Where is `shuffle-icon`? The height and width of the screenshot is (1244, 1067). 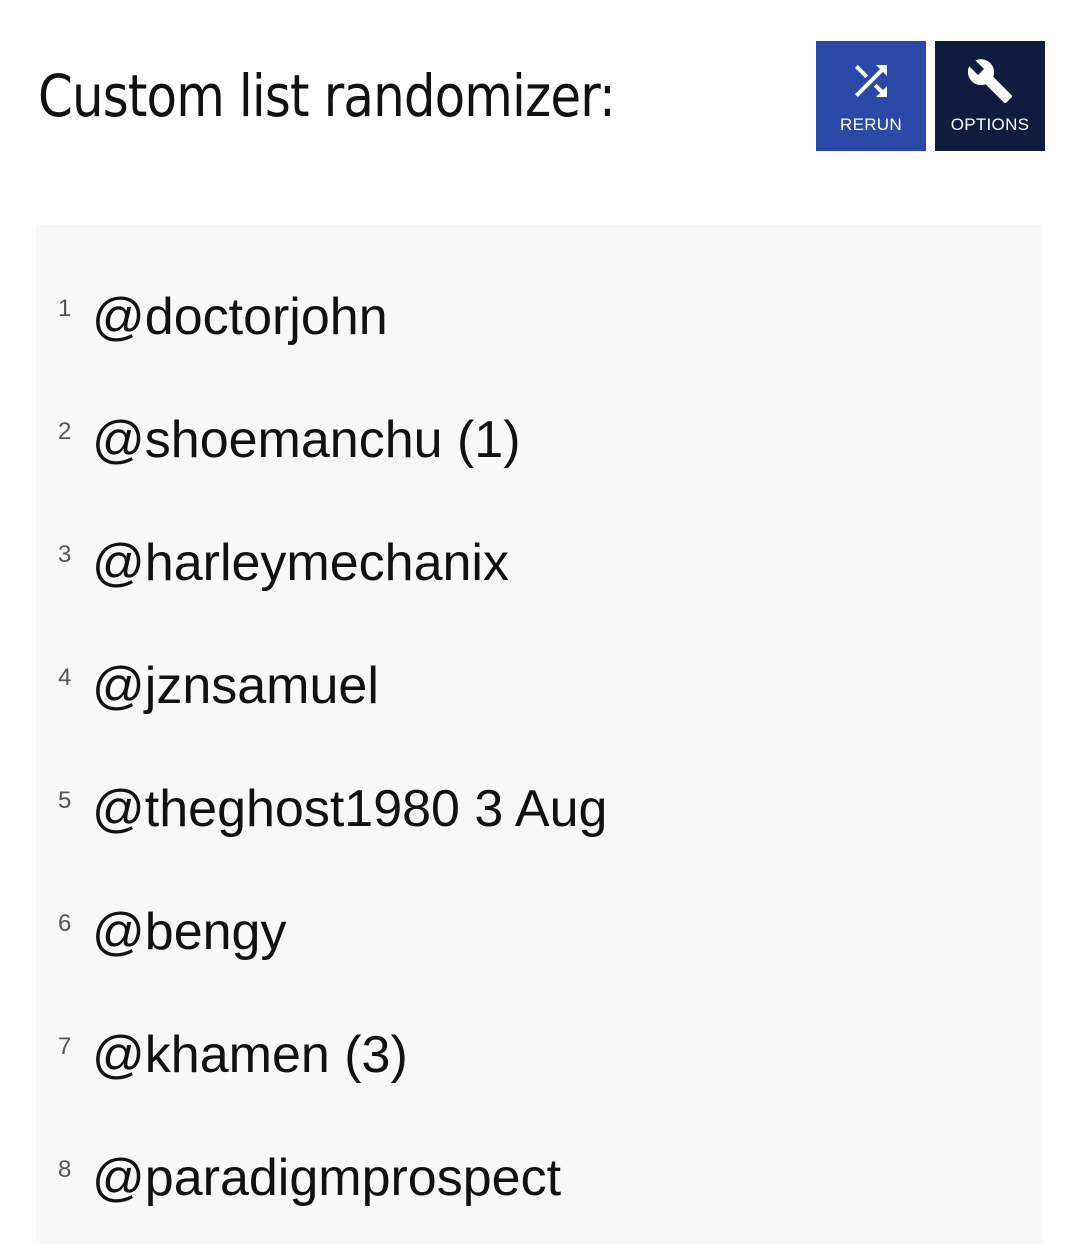
shuffle-icon is located at coordinates (871, 81).